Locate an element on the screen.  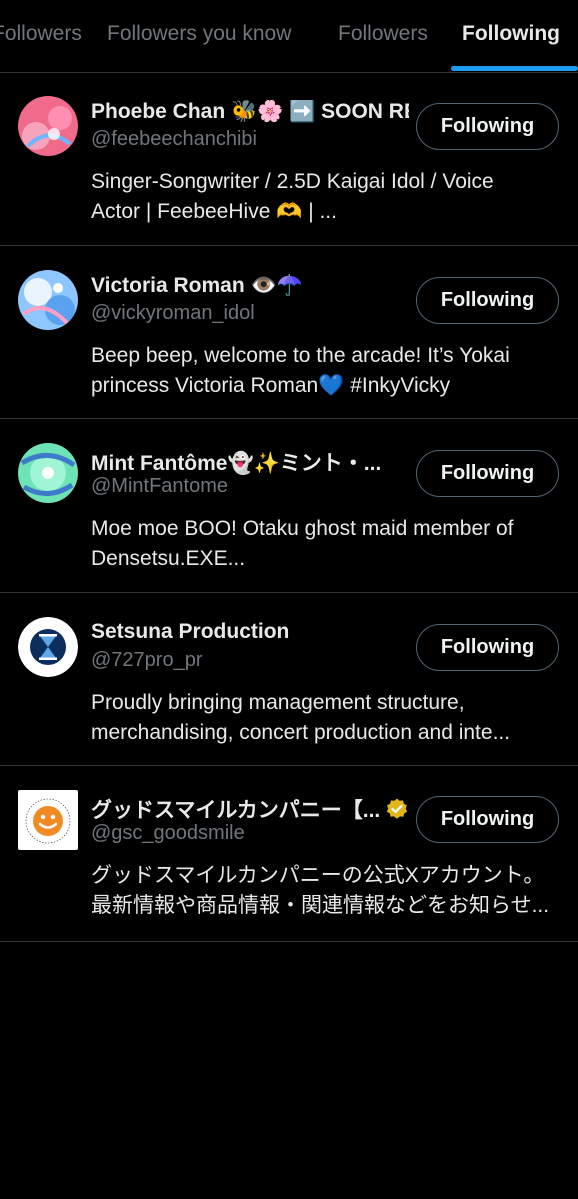
mint-anime-avatar is located at coordinates (48, 473).